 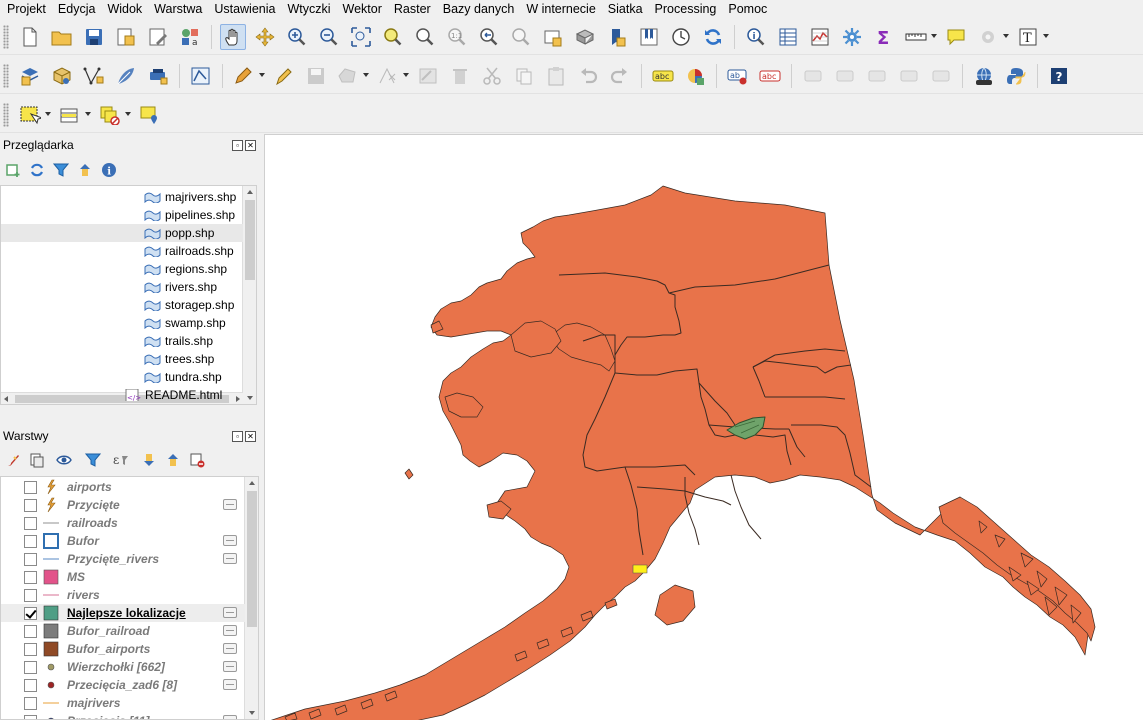 What do you see at coordinates (845, 76) in the screenshot?
I see `move-label-button` at bounding box center [845, 76].